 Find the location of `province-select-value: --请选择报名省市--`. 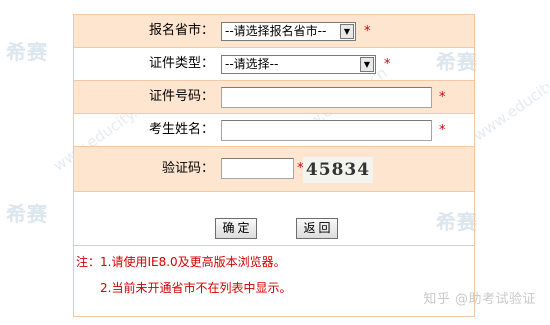

province-select-value: --请选择报名省市-- is located at coordinates (276, 31).